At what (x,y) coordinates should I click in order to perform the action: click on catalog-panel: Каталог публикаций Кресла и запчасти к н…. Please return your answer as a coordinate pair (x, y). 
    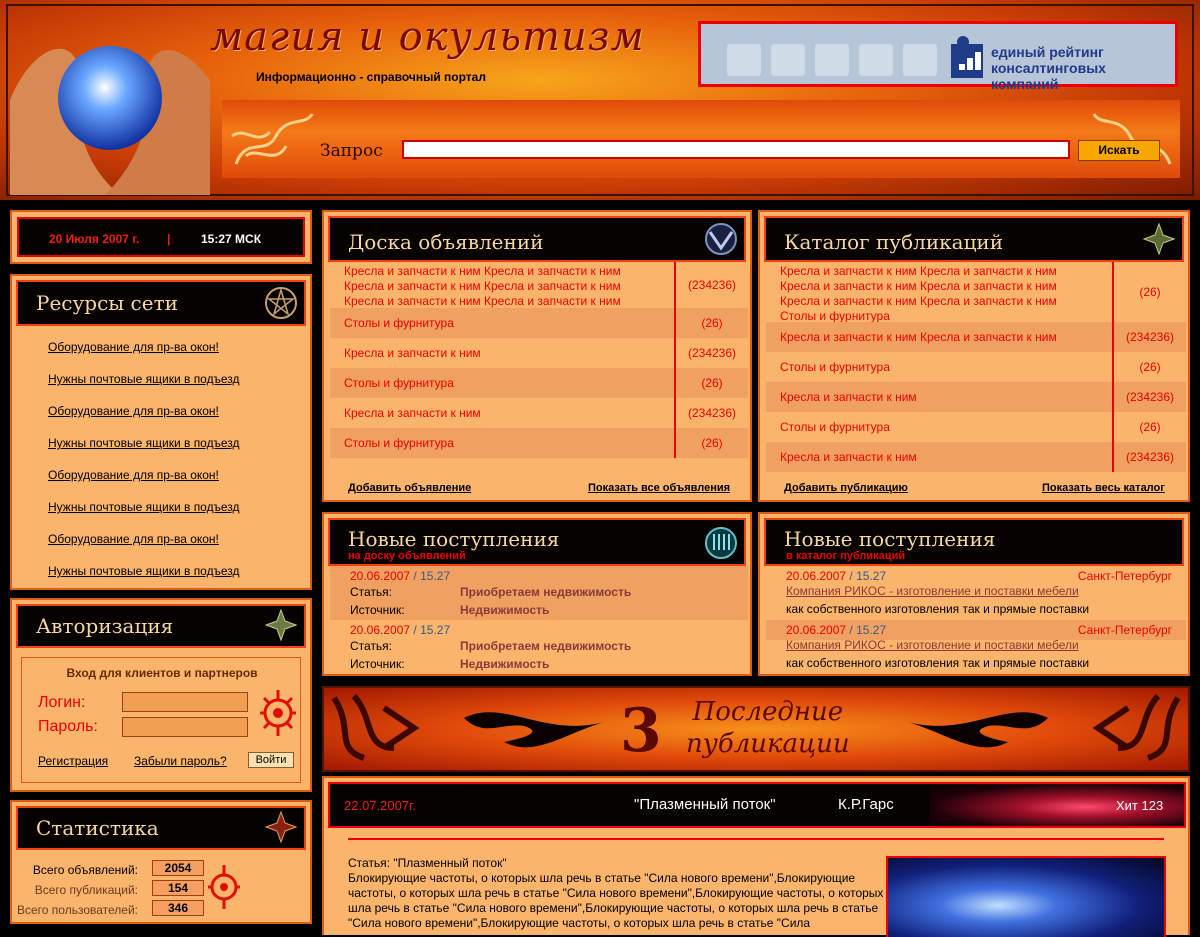
    Looking at the image, I should click on (974, 356).